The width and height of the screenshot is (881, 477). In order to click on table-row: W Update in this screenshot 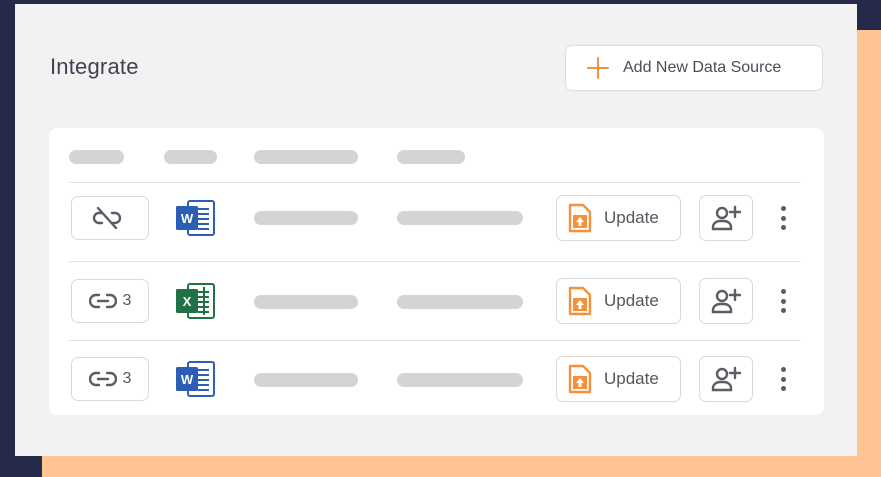, I will do `click(436, 219)`.